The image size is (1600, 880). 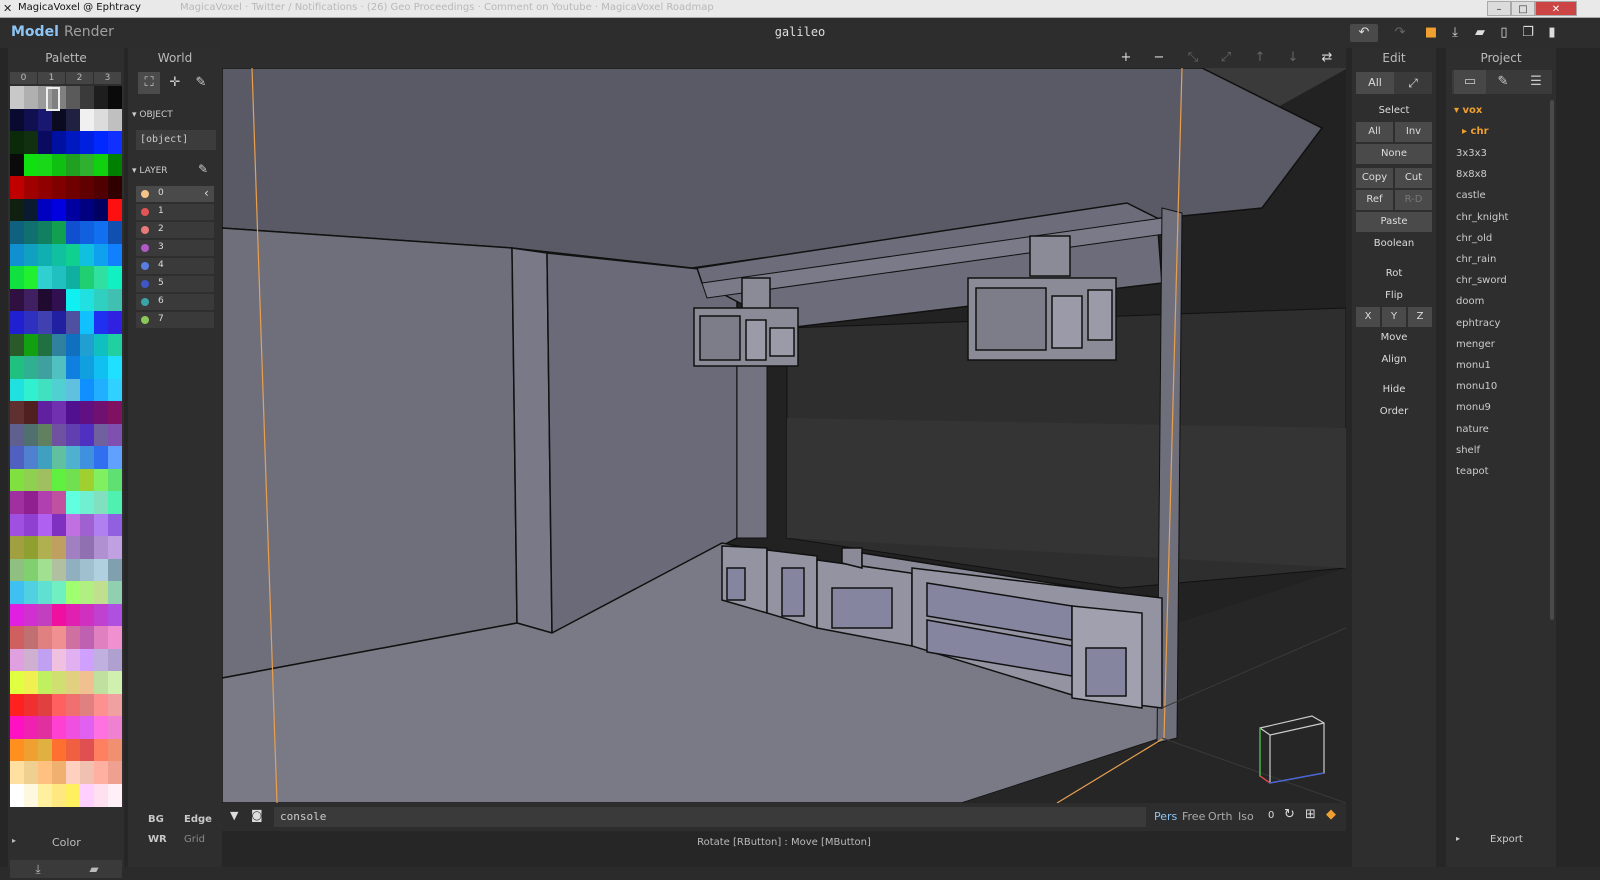 I want to click on align-button: Align, so click(x=1394, y=359).